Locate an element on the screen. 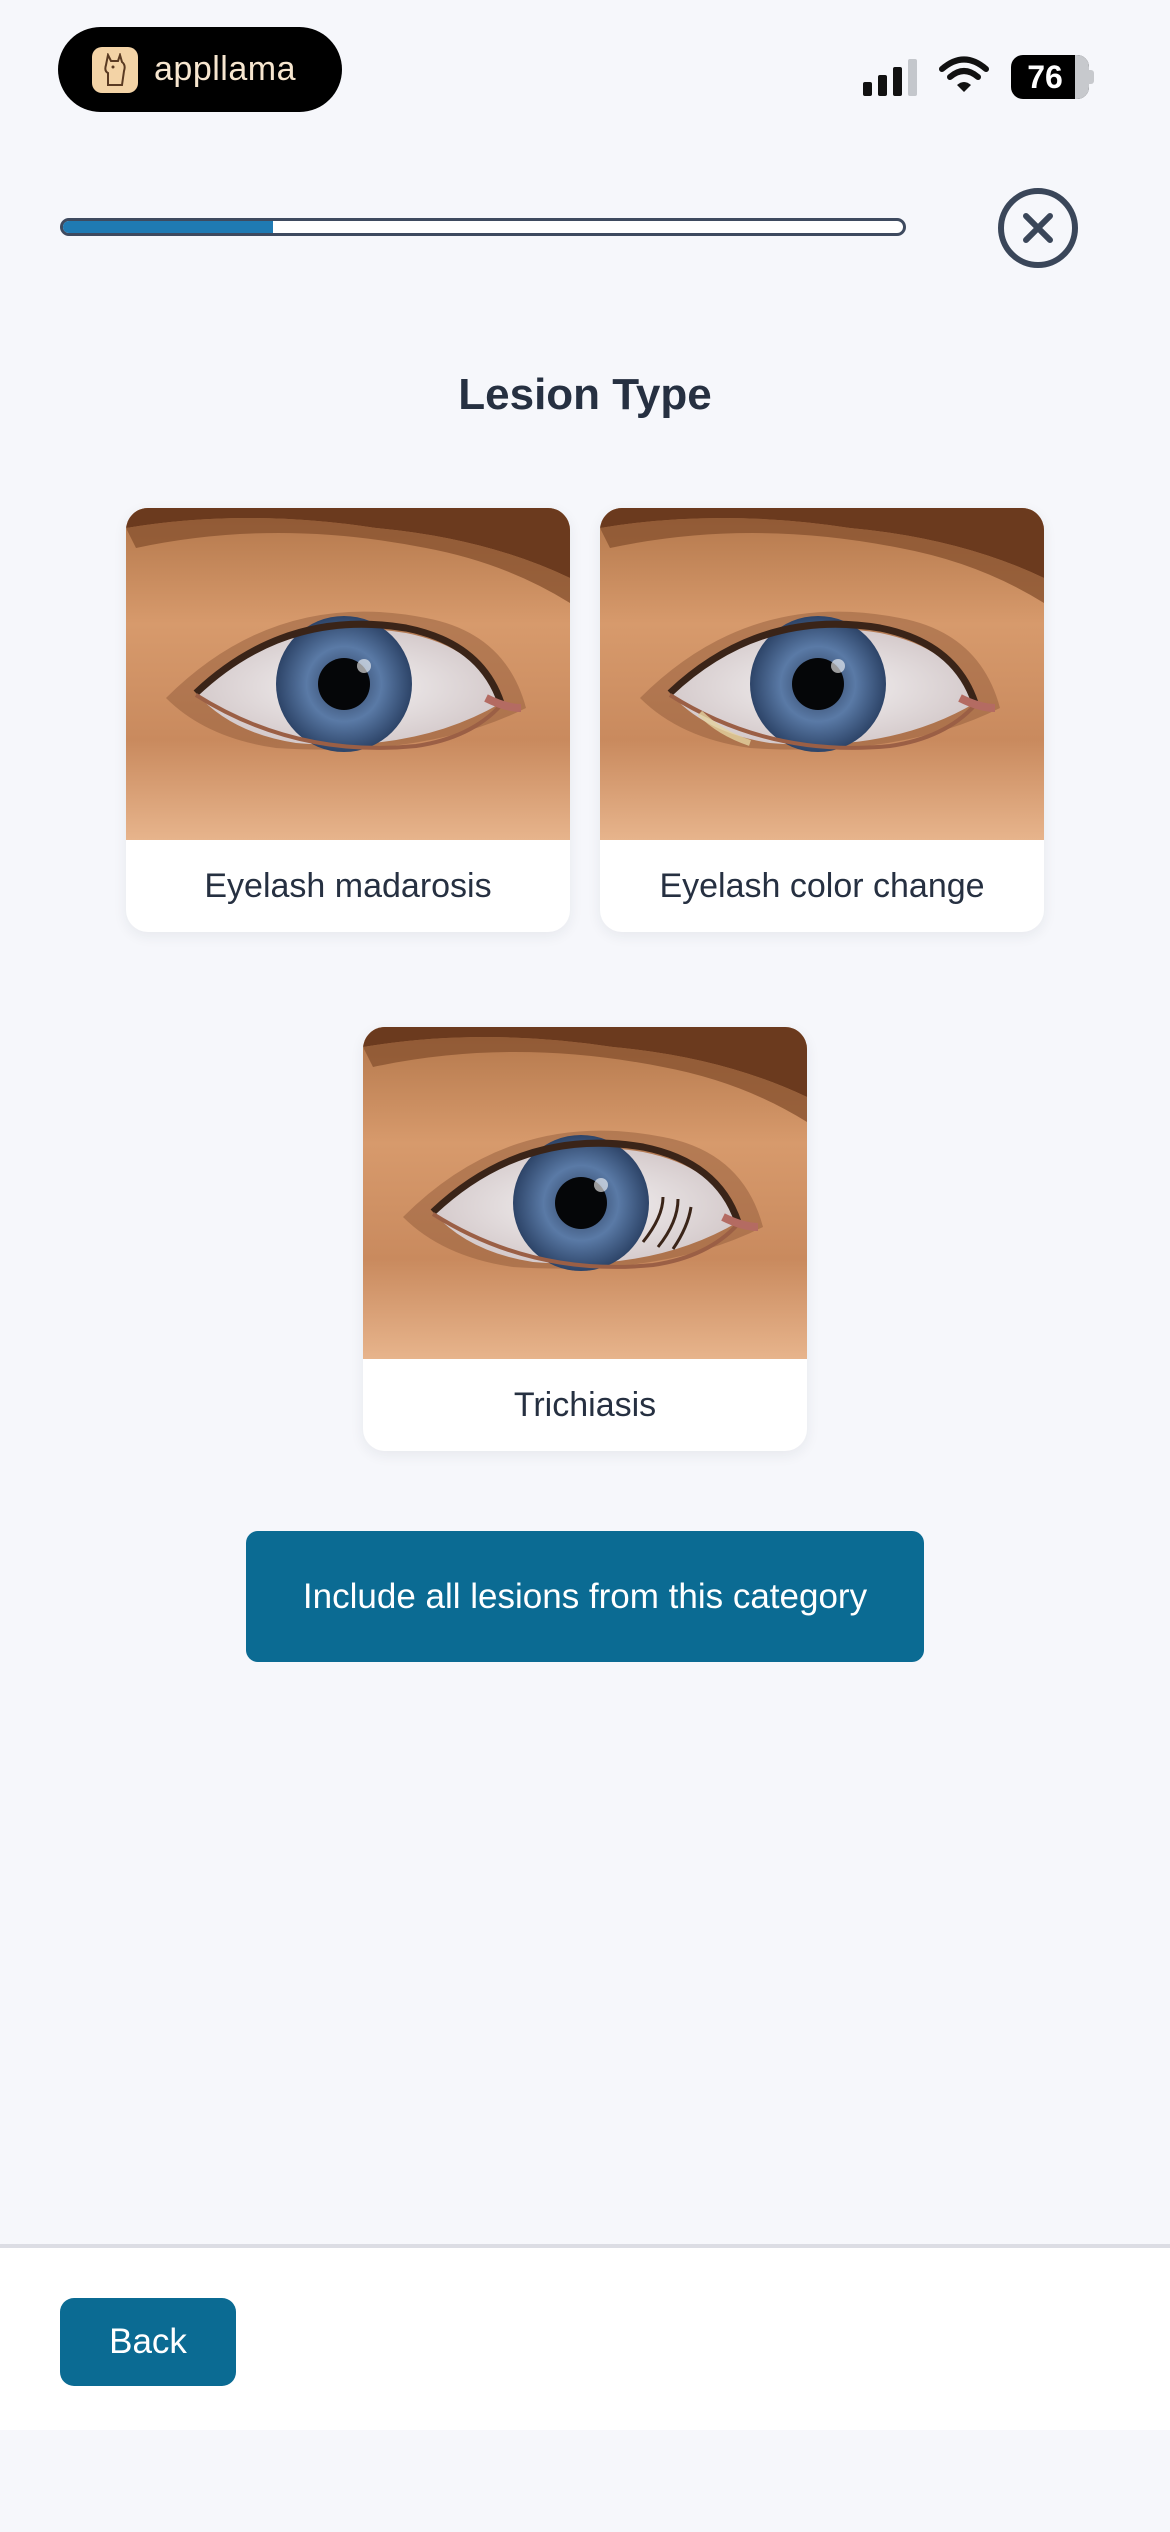 This screenshot has width=1170, height=2532. option-card-eyelash-color-change: Eyelash color change is located at coordinates (822, 720).